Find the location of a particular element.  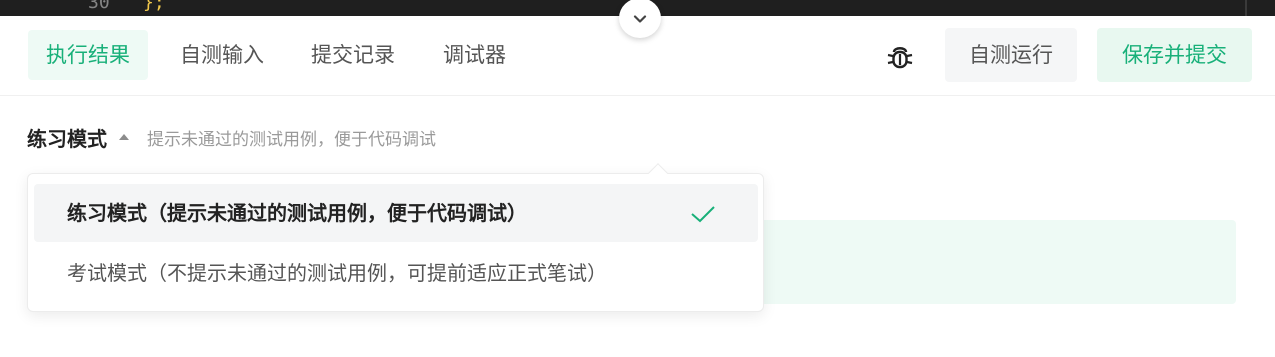

tab-execution-result: 执行结果 is located at coordinates (88, 55).